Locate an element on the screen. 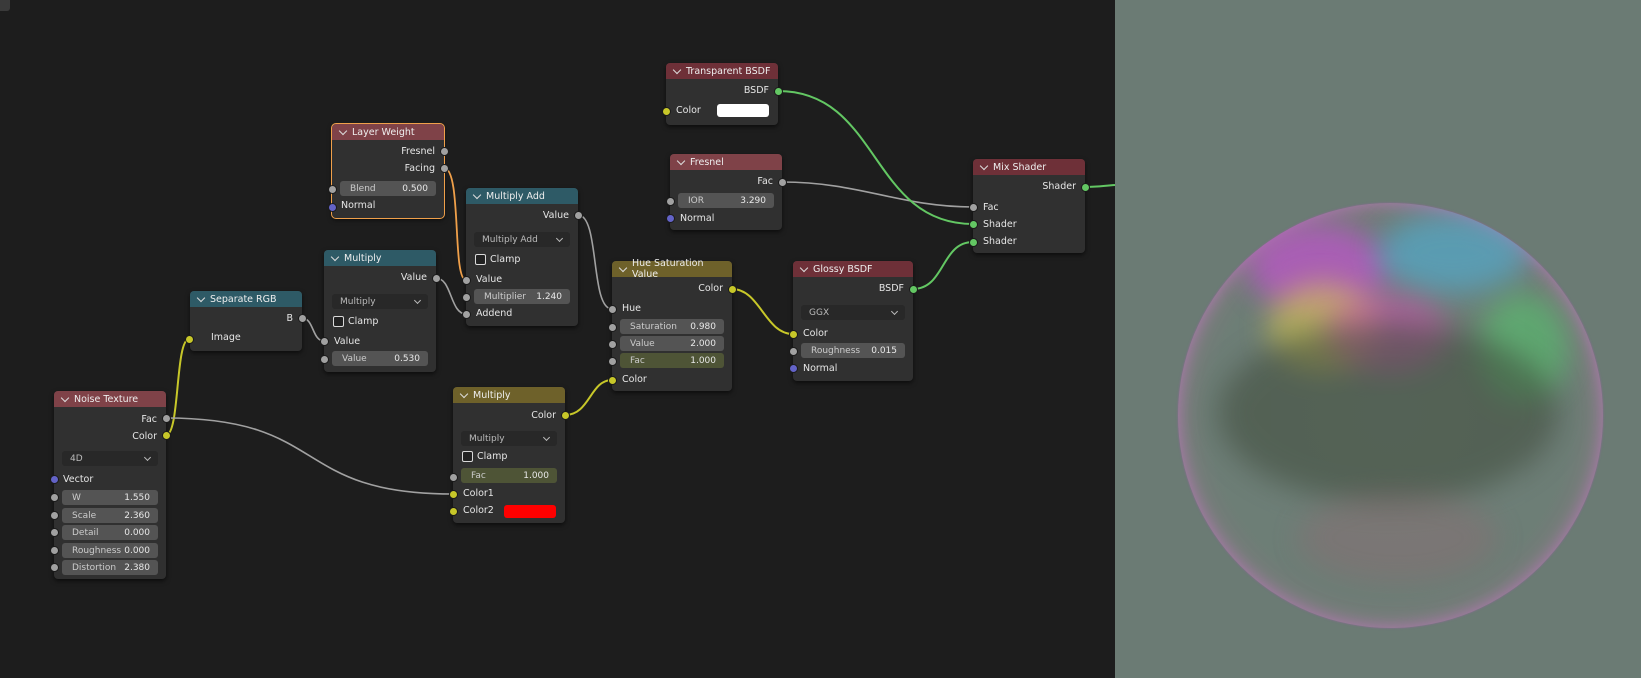 Image resolution: width=1641 pixels, height=678 pixels. distribution-dropdown: GGX is located at coordinates (853, 312).